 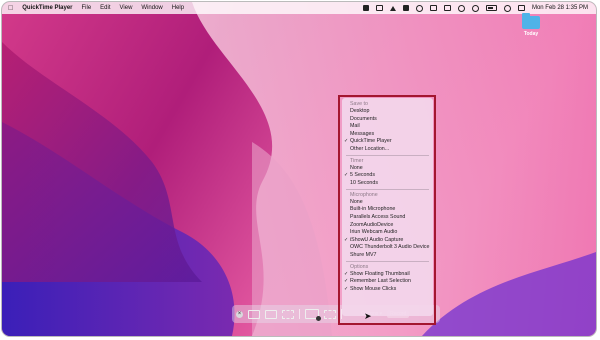 What do you see at coordinates (531, 21) in the screenshot?
I see `folder-icon` at bounding box center [531, 21].